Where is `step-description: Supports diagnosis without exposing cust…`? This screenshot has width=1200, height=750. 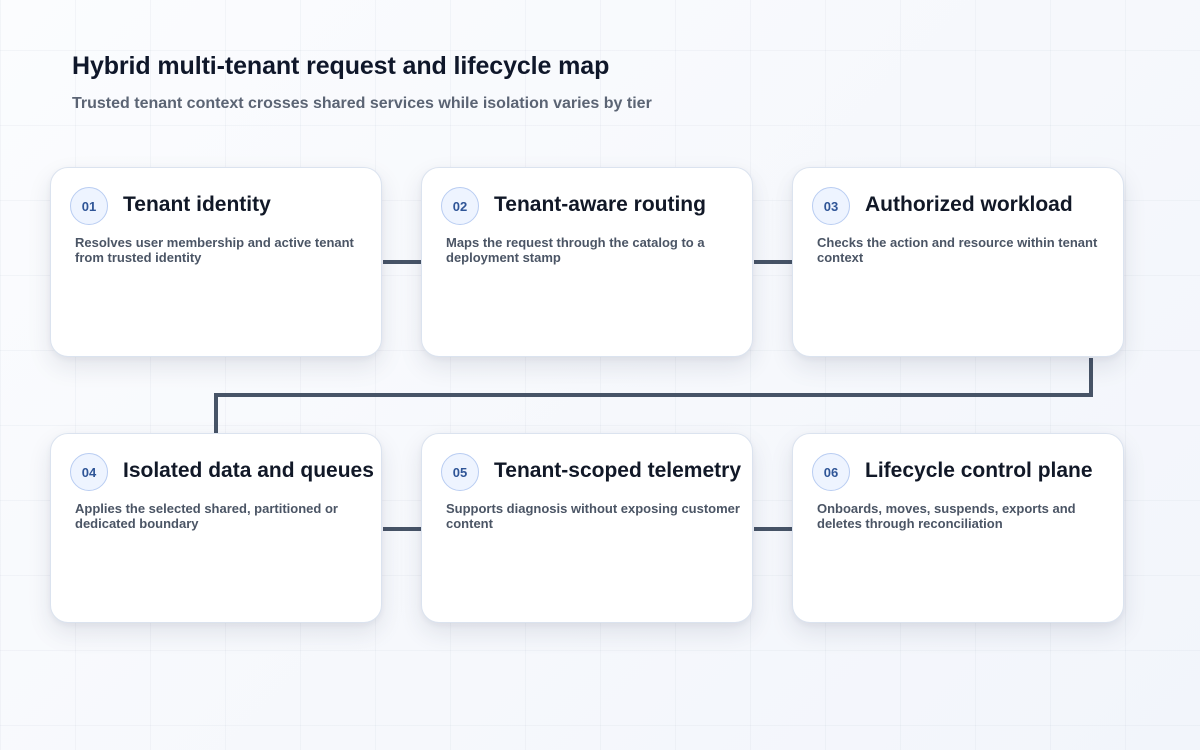 step-description: Supports diagnosis without exposing cust… is located at coordinates (593, 516).